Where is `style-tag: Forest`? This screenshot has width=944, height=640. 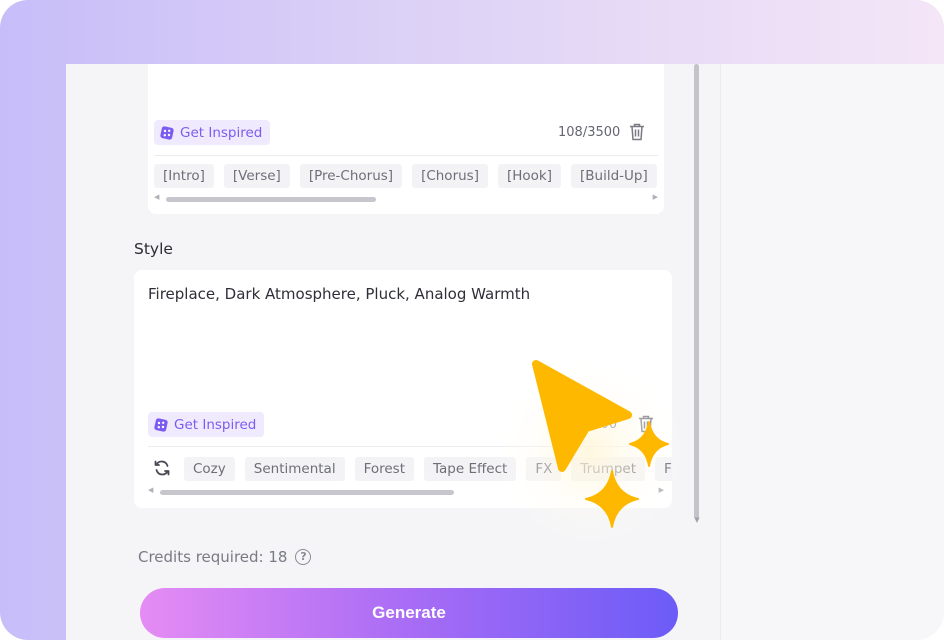 style-tag: Forest is located at coordinates (384, 469).